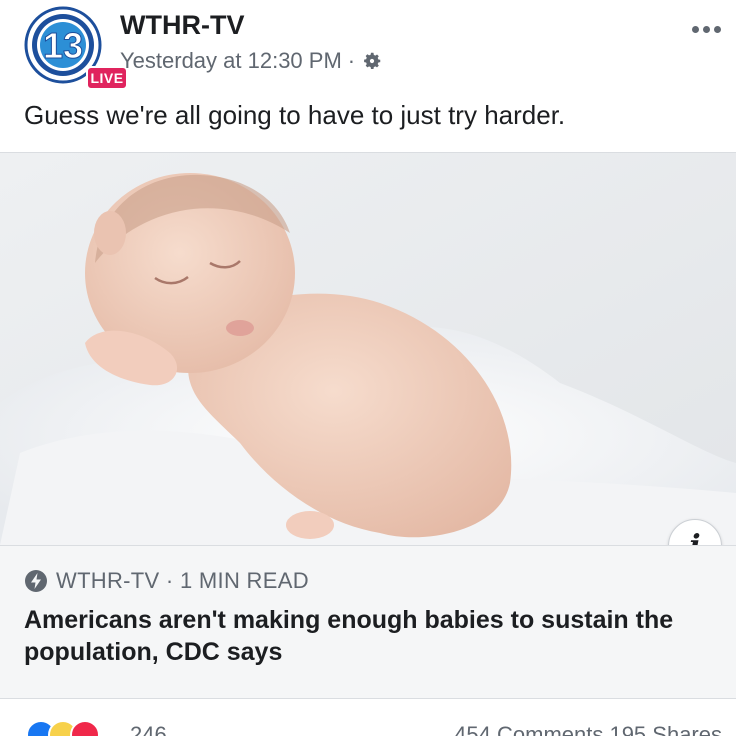  I want to click on link-source: WTHR-TV · 1 MIN READ, so click(182, 580).